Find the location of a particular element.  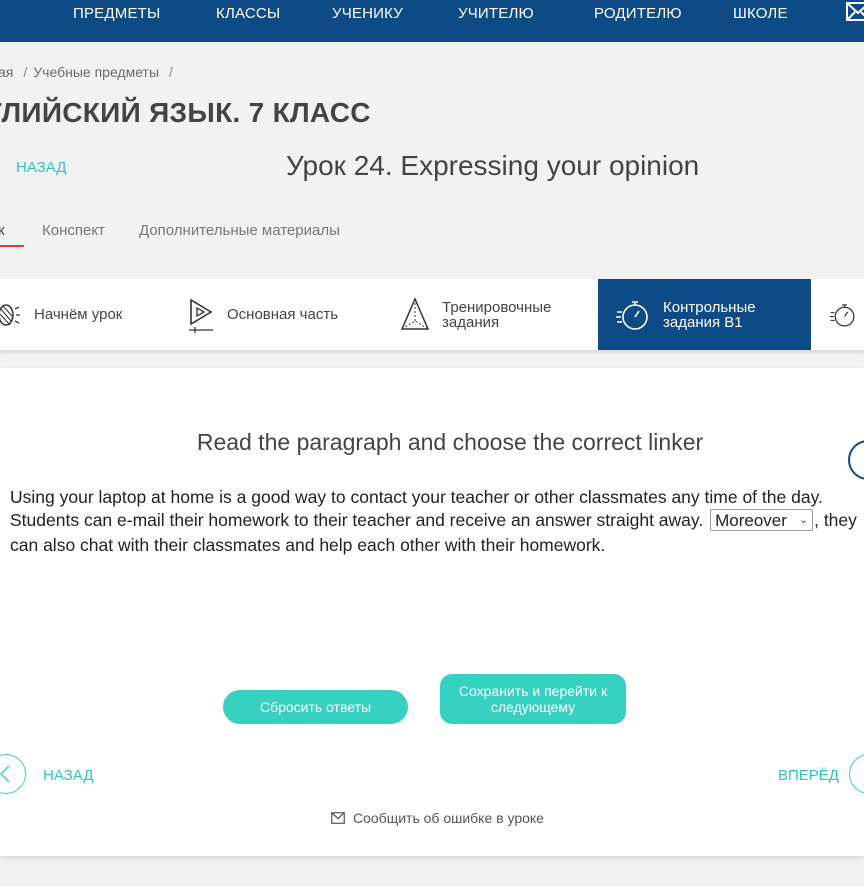

step-label-line-2: задания is located at coordinates (471, 322).